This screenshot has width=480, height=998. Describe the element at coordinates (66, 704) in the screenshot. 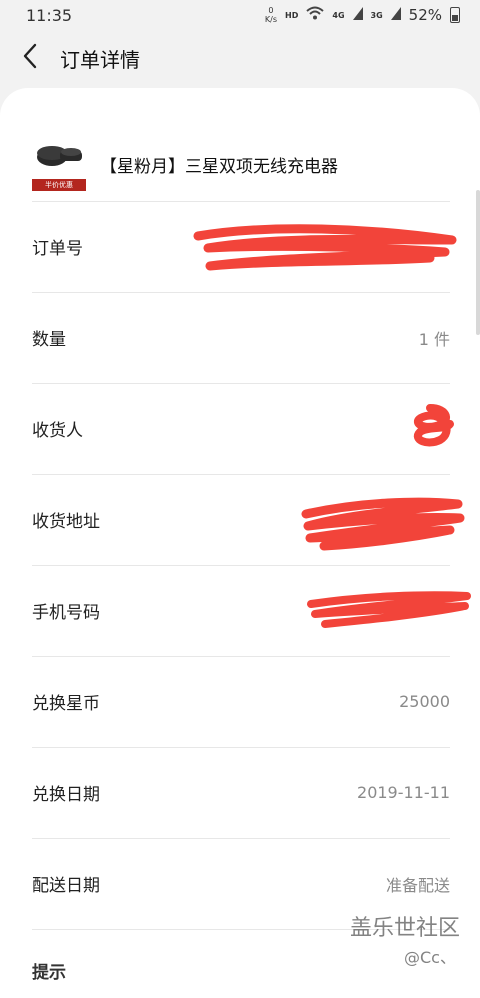

I see `star-coins-label: 兑换星币` at that location.